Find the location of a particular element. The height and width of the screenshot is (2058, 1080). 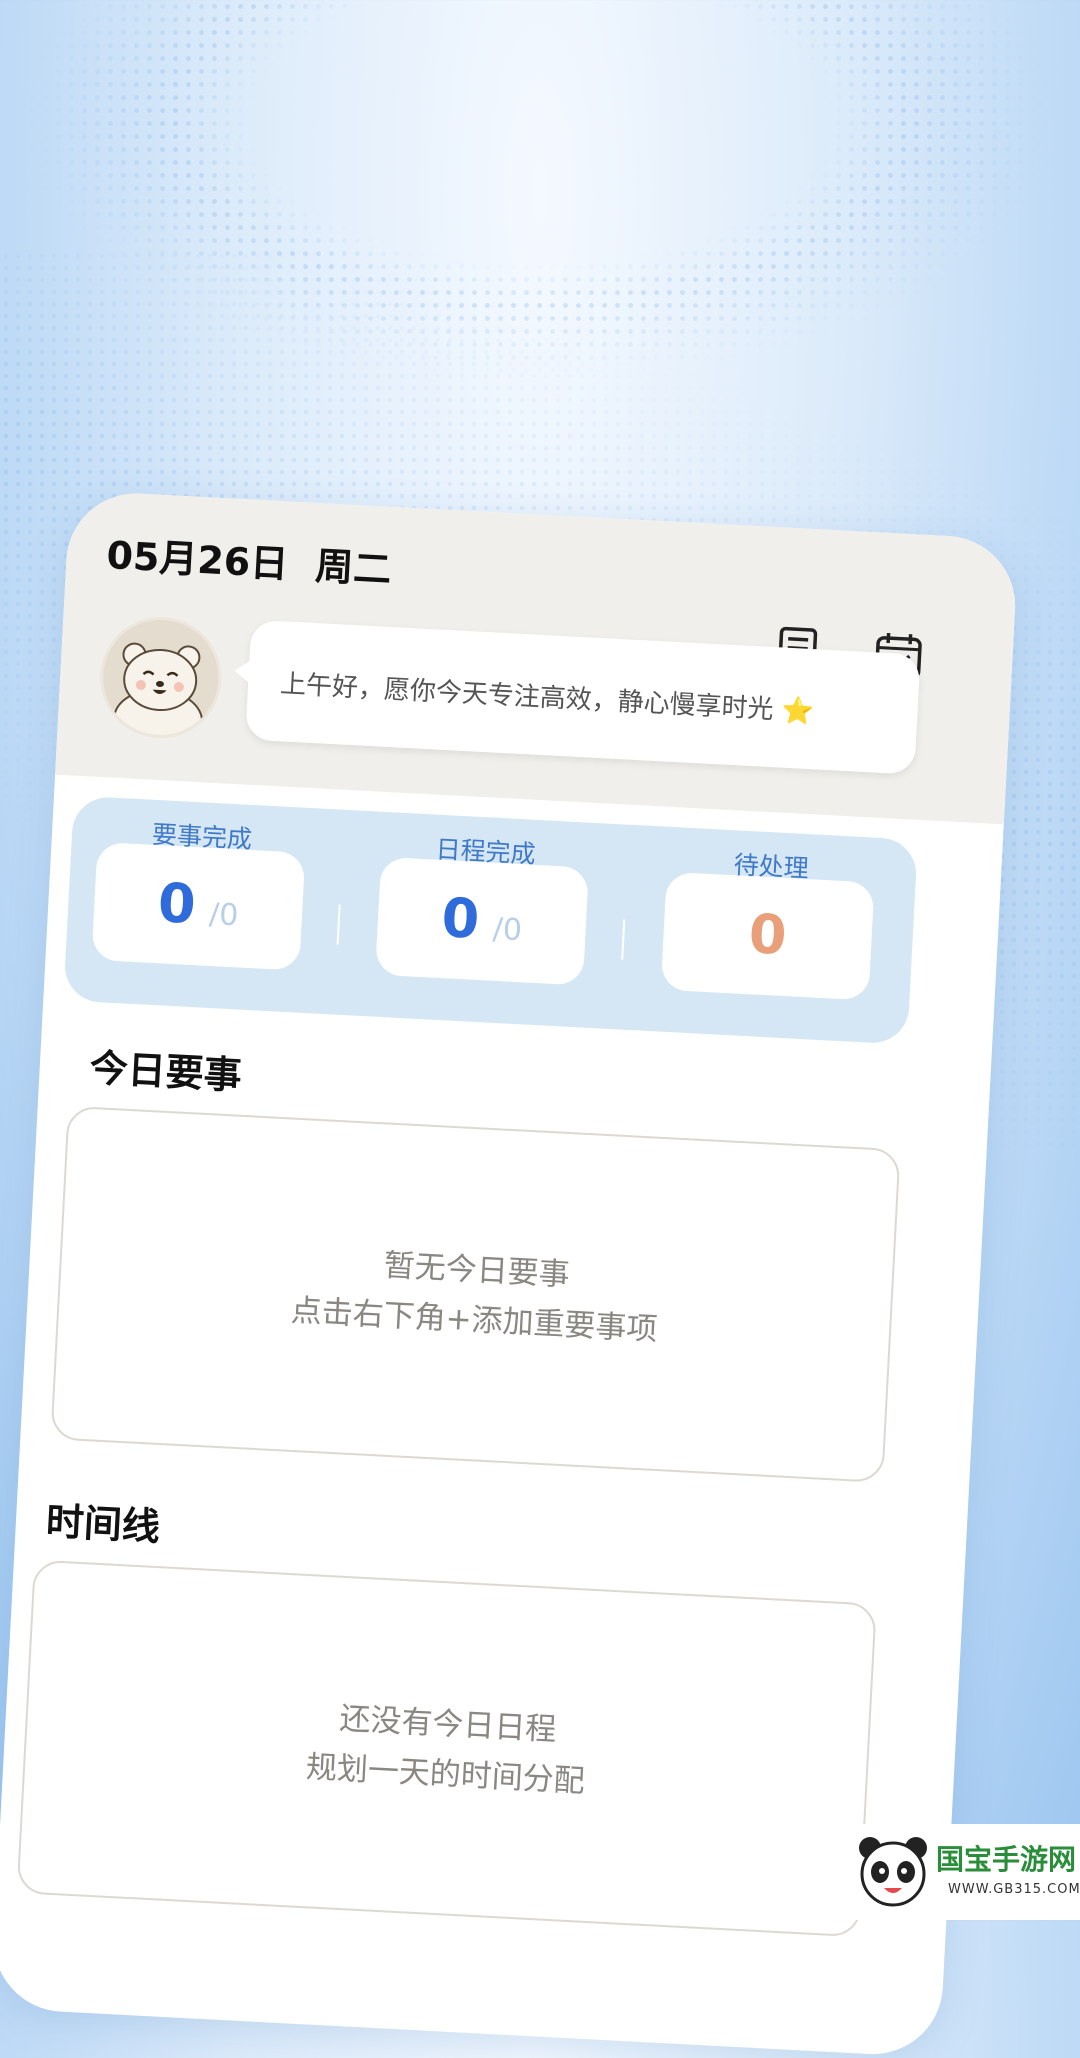

date-display: 05月26日 周二 is located at coordinates (249, 559).